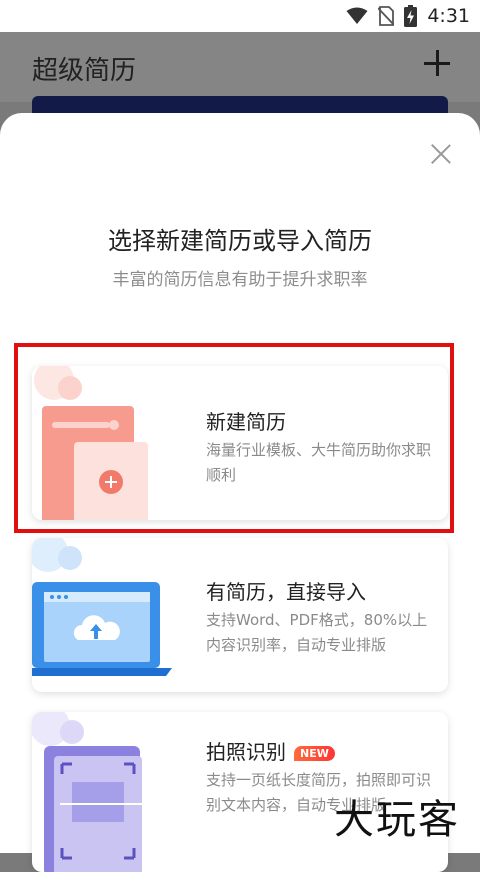 This screenshot has width=480, height=872. What do you see at coordinates (84, 71) in the screenshot?
I see `app-title: 超级简历` at bounding box center [84, 71].